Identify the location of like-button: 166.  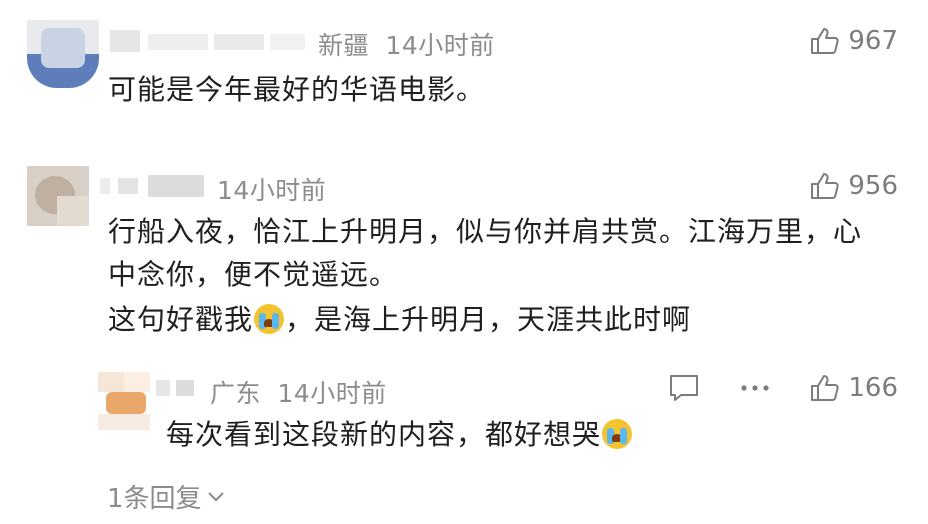
(854, 388).